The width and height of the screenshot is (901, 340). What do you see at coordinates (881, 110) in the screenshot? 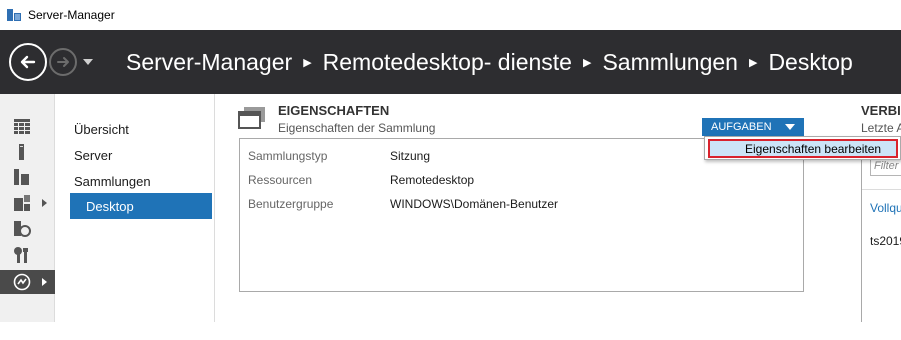
I see `connections-title: VERBI` at bounding box center [881, 110].